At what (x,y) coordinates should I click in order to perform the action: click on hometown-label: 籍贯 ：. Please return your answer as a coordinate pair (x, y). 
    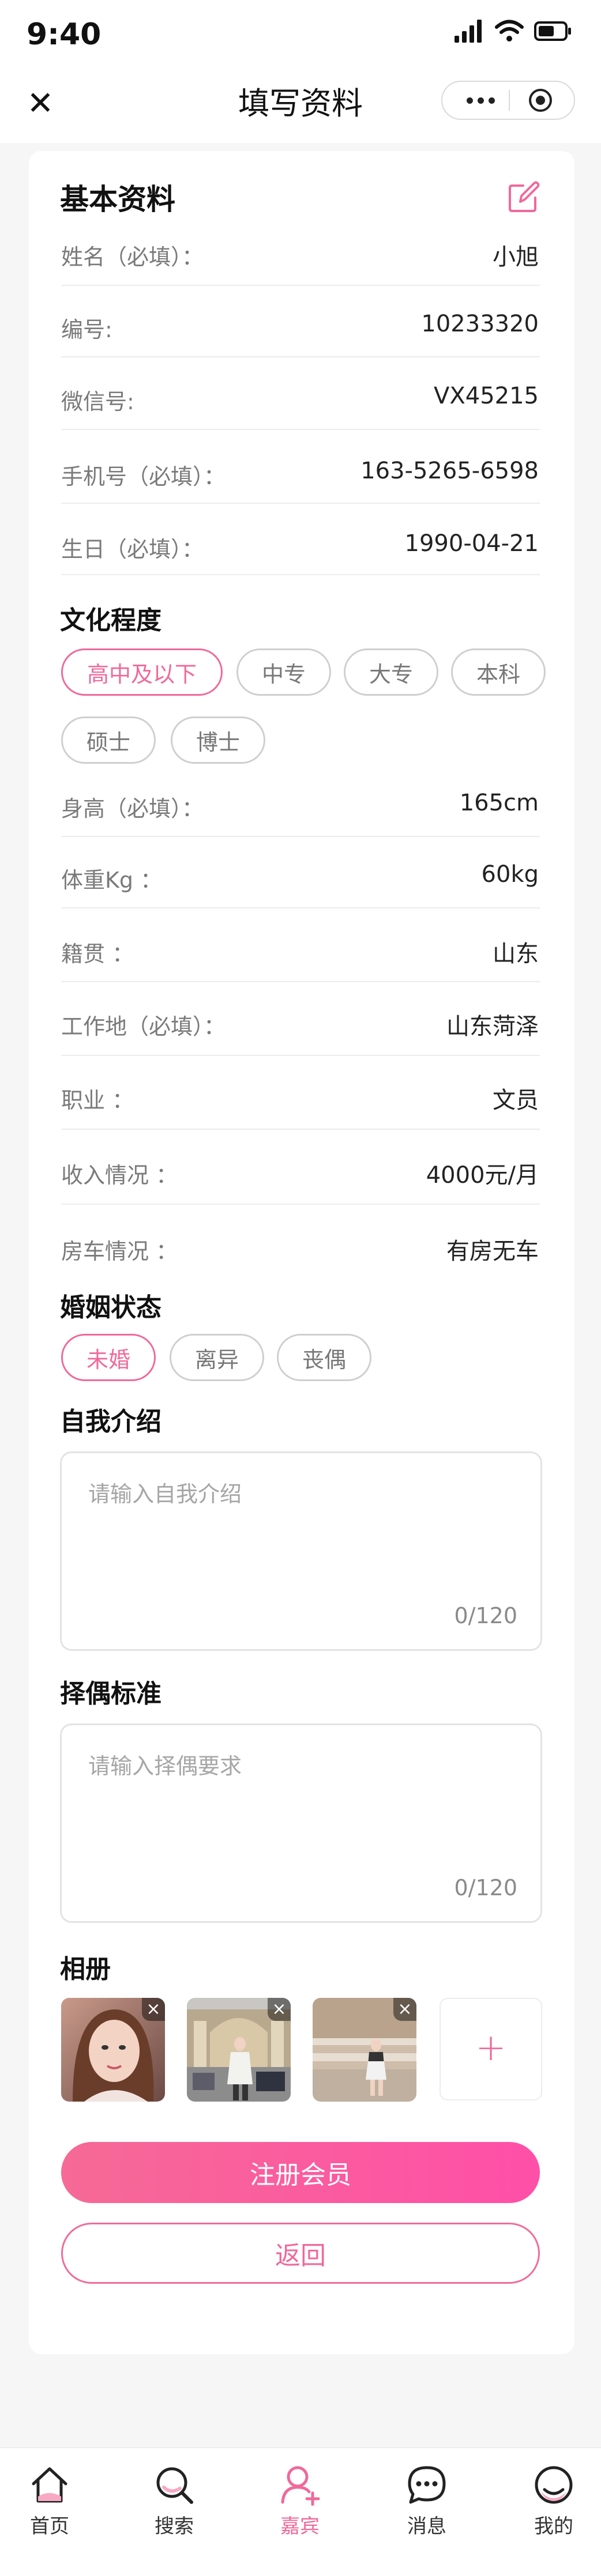
    Looking at the image, I should click on (98, 954).